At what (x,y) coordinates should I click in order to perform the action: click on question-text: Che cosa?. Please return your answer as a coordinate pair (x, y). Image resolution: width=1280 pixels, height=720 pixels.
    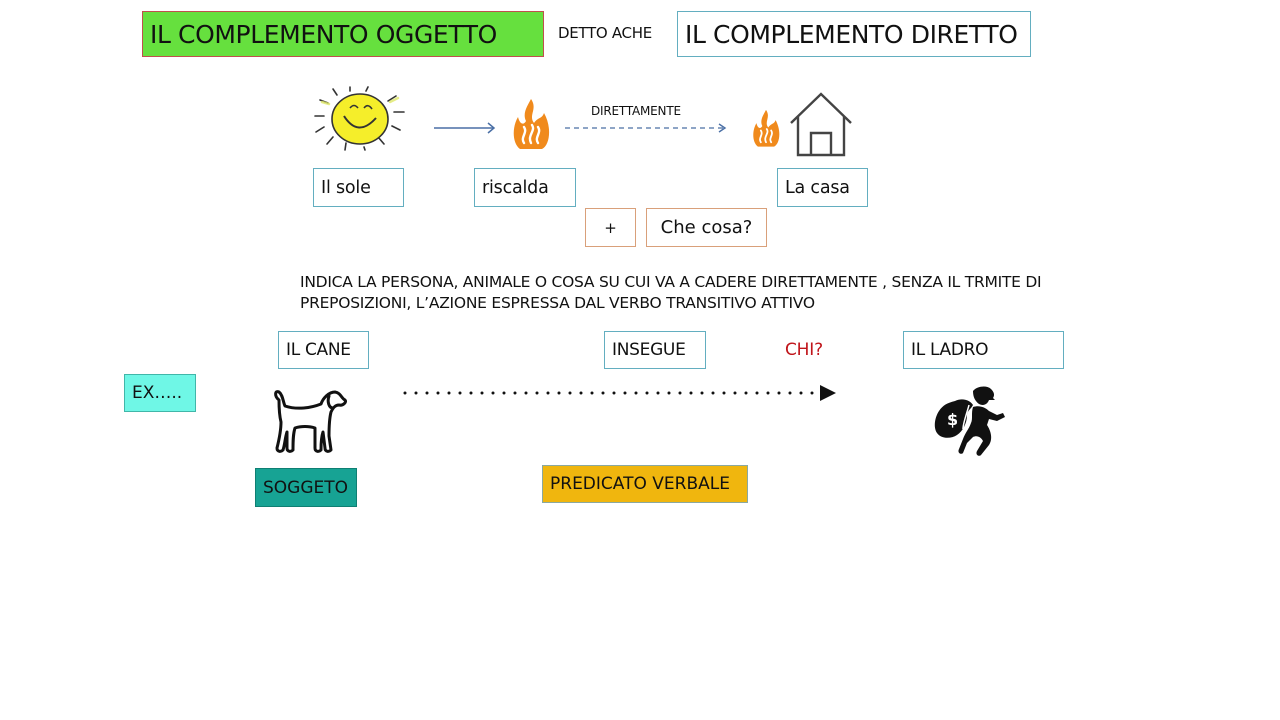
    Looking at the image, I should click on (706, 227).